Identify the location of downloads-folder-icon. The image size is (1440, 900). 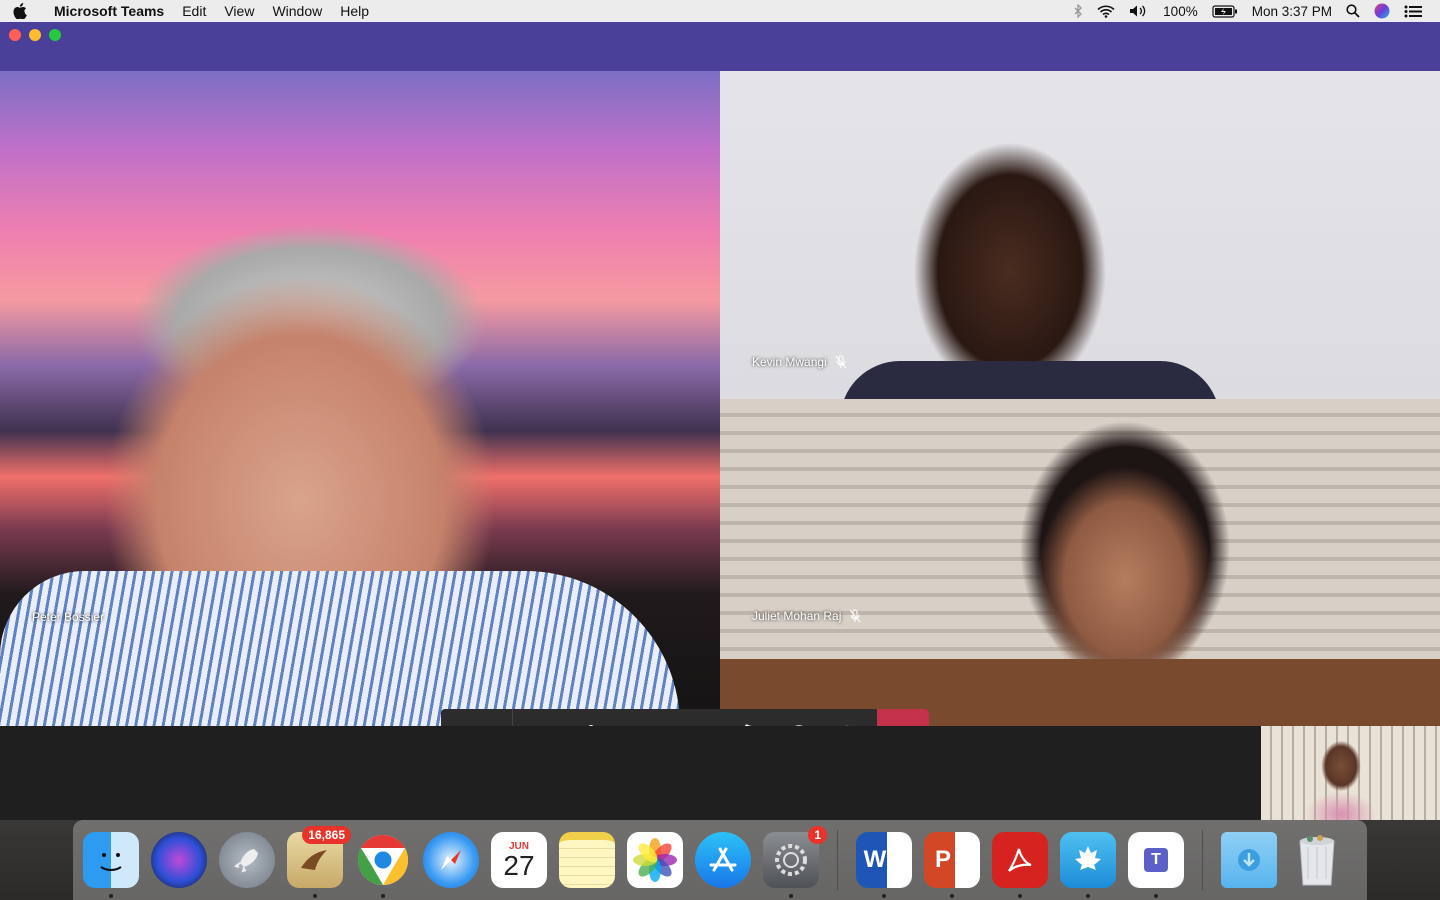
(1249, 860).